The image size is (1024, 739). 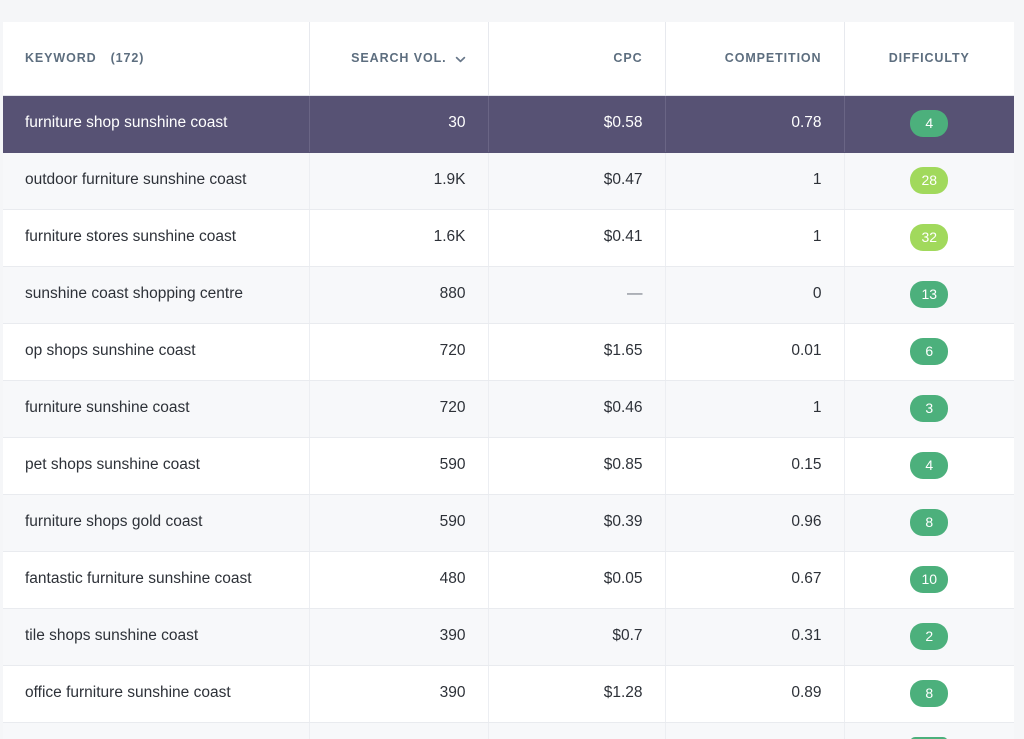 I want to click on cell-keyword: fantastic furniture sunshine coast, so click(x=156, y=580).